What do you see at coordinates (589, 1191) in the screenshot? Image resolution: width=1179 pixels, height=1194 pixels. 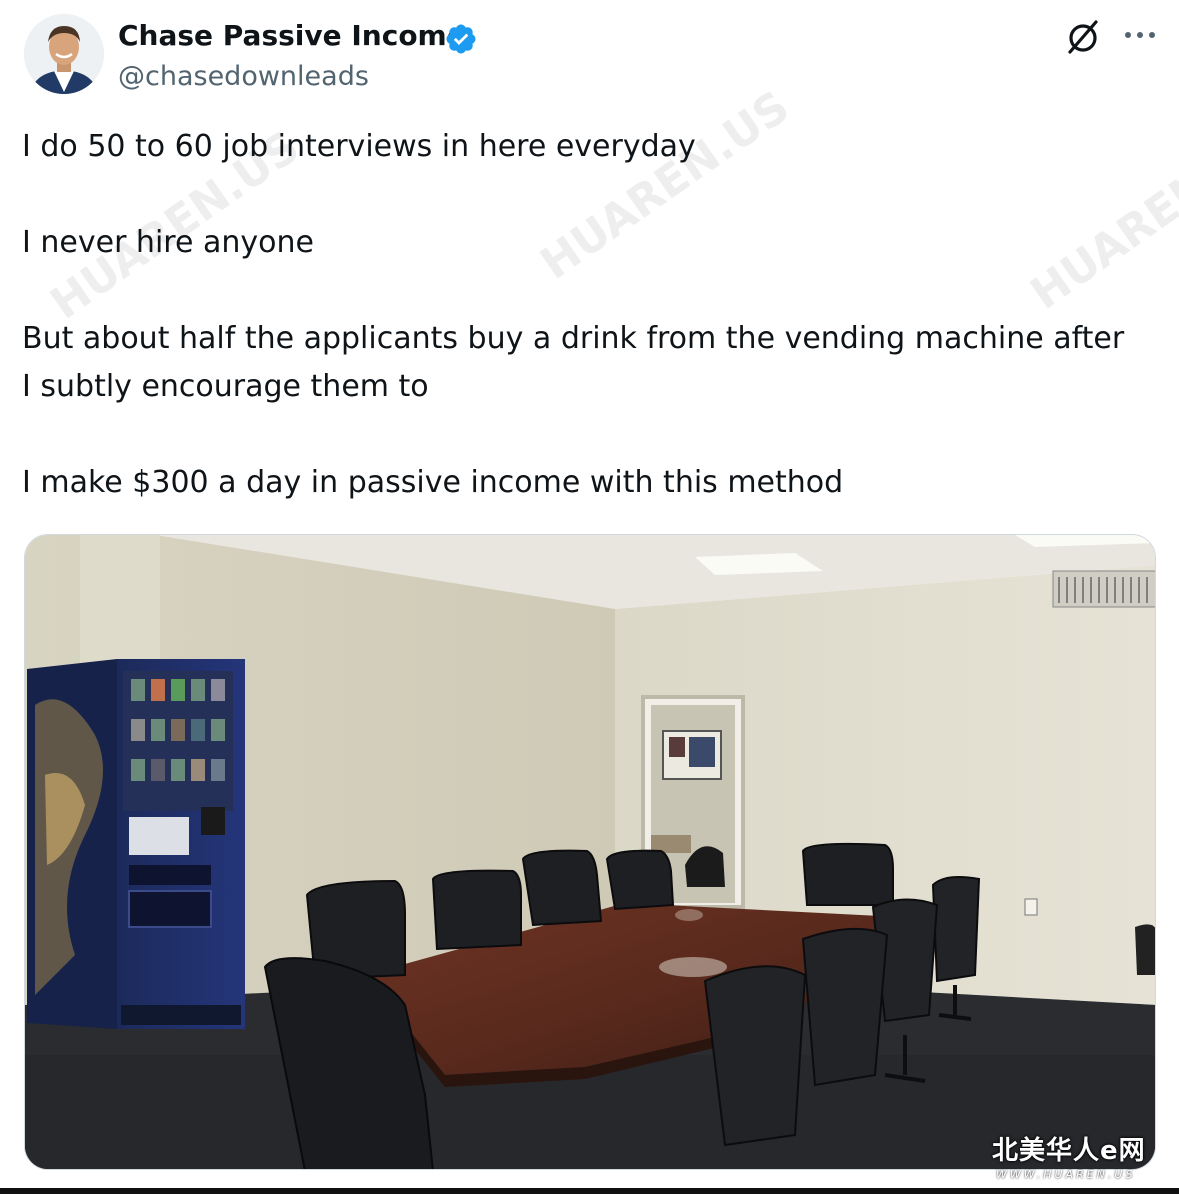 I see `bottom-divider` at bounding box center [589, 1191].